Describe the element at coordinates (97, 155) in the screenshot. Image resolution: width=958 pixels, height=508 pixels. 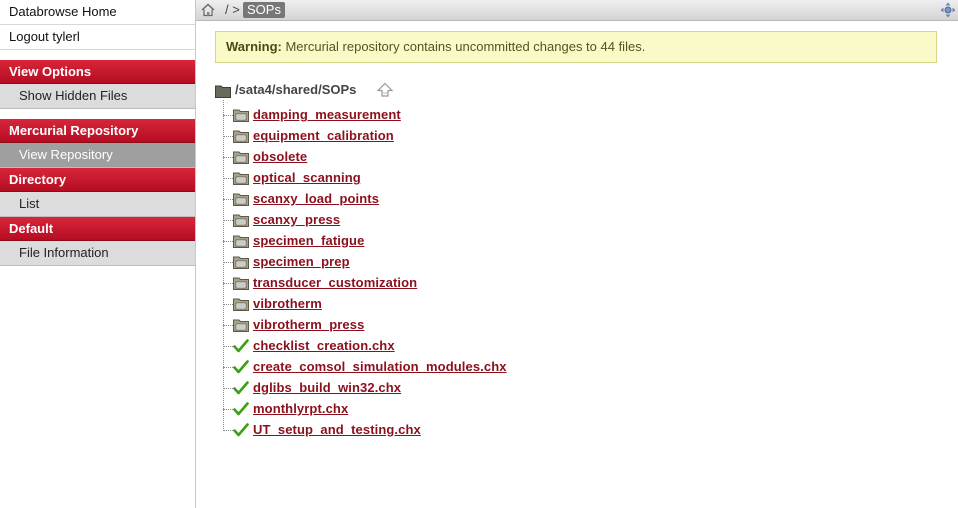
I see `sidebar-item-view-repository: View Repository` at that location.